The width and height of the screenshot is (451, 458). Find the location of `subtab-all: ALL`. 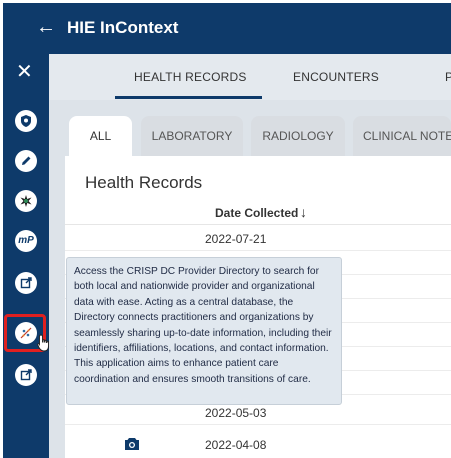

subtab-all: ALL is located at coordinates (100, 136).